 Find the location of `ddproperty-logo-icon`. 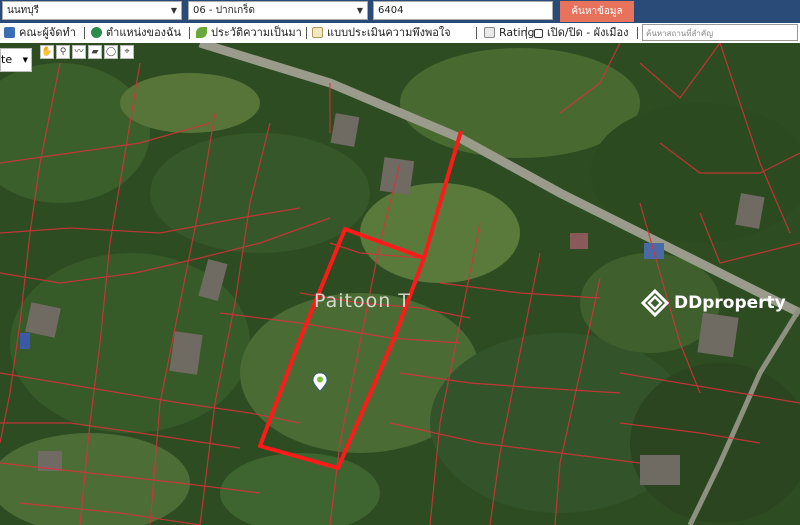

ddproperty-logo-icon is located at coordinates (655, 303).